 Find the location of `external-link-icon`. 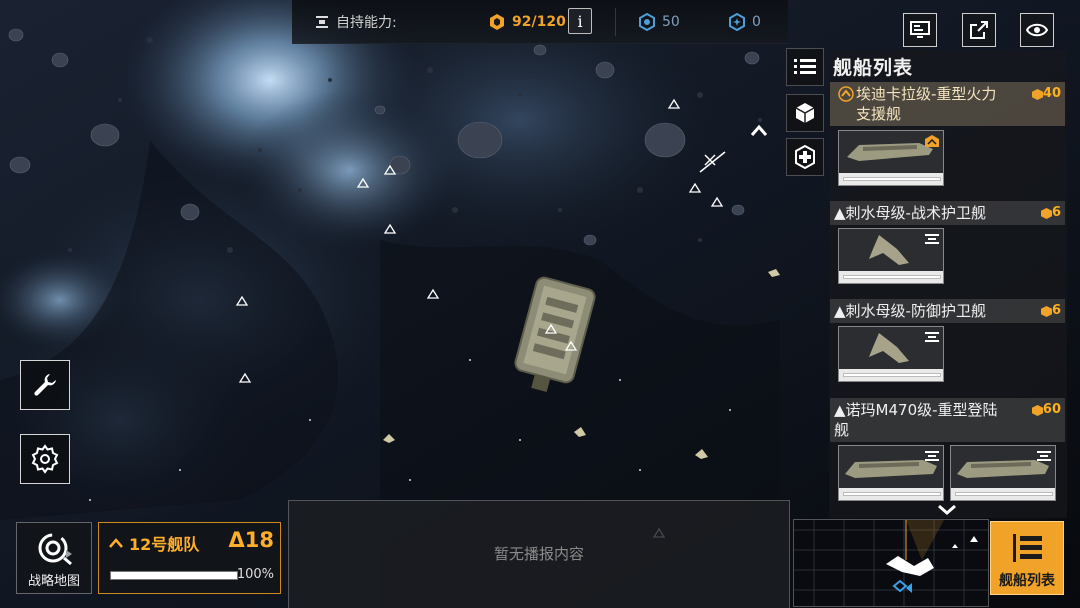

external-link-icon is located at coordinates (979, 30).